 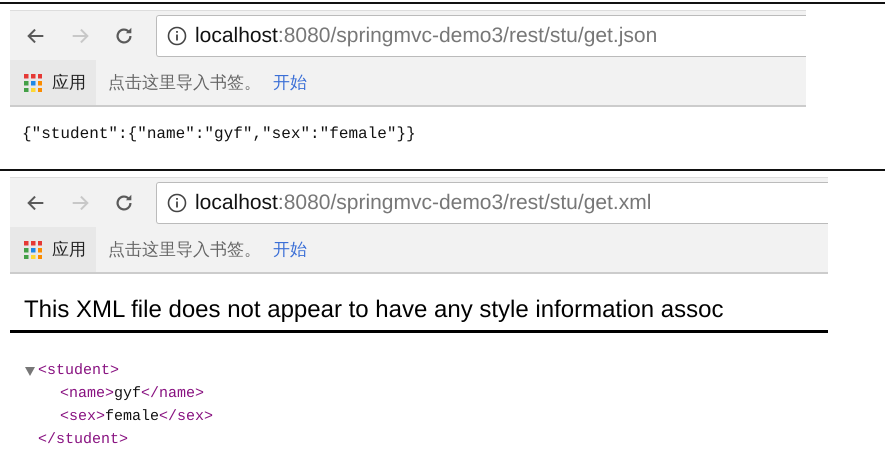 I want to click on address-bar: localhost:8080/springmvc-demo3/rest/stu/get.xml, so click(x=492, y=203).